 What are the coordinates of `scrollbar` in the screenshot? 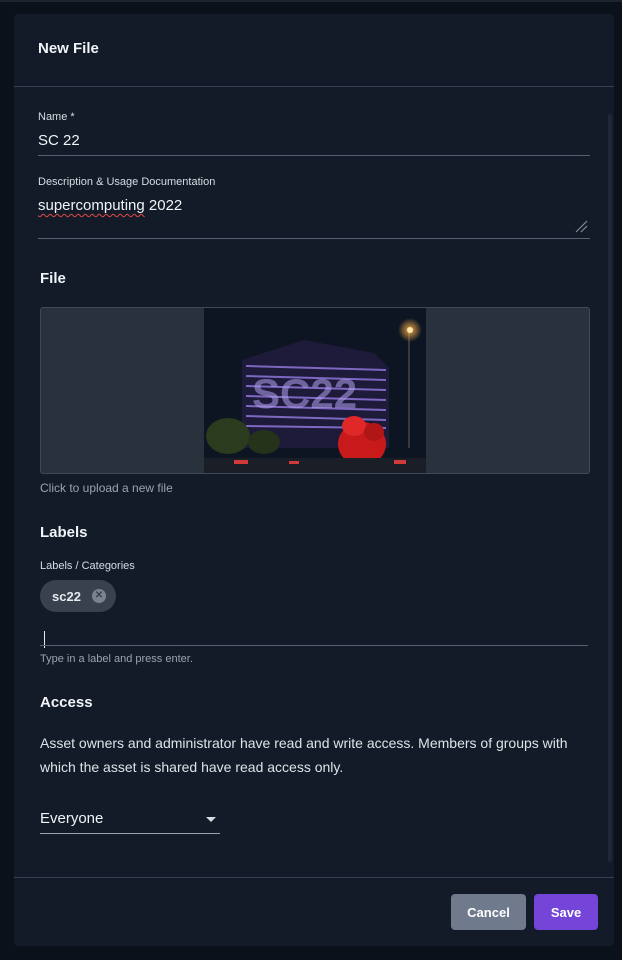 It's located at (610, 488).